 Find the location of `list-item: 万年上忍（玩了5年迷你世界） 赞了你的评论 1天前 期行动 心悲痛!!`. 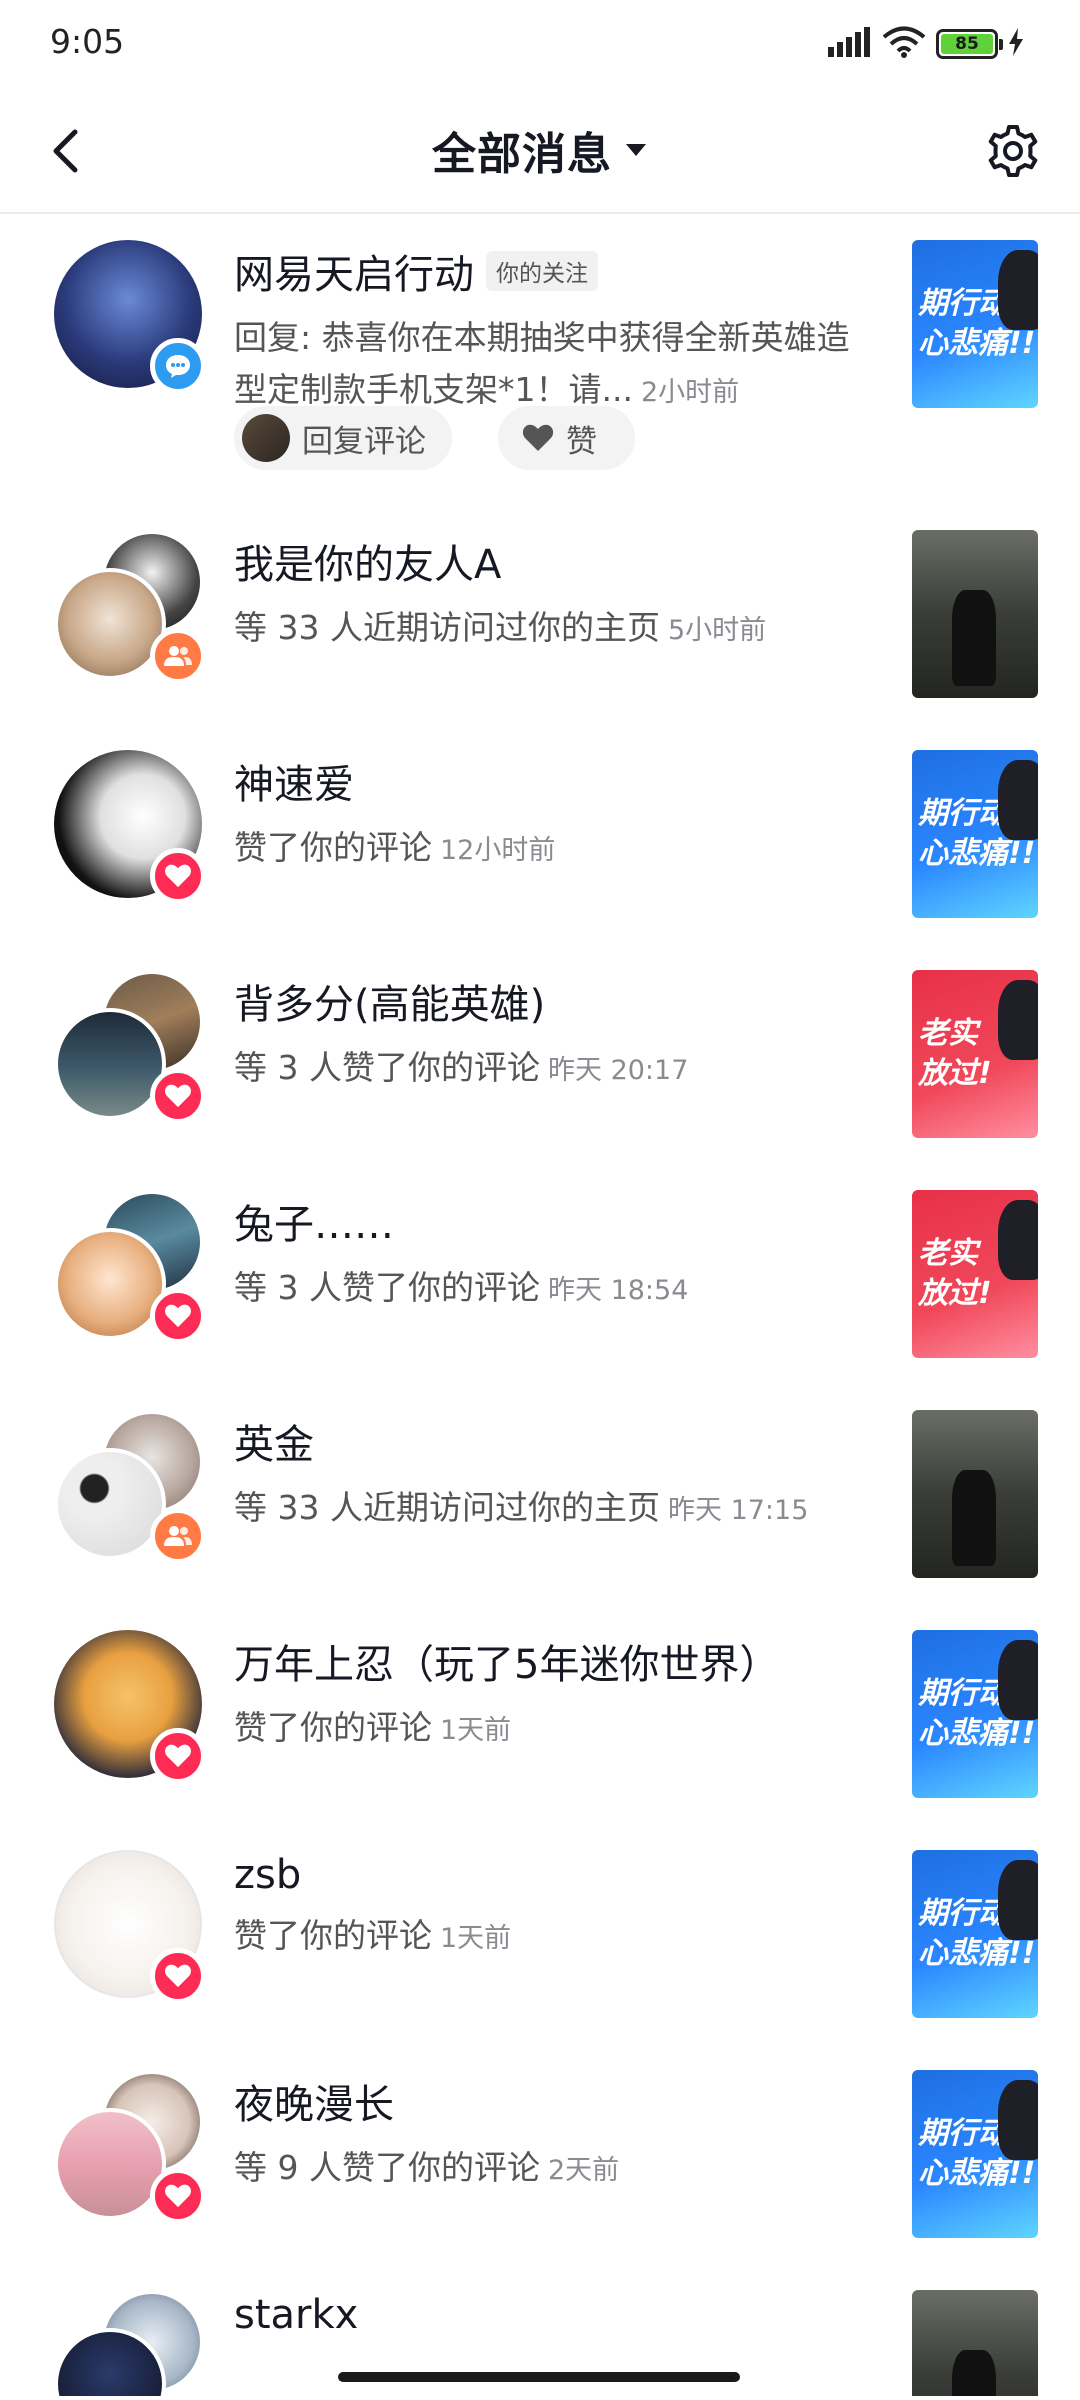

list-item: 万年上忍（玩了5年迷你世界） 赞了你的评论 1天前 期行动 心悲痛!! is located at coordinates (540, 1716).